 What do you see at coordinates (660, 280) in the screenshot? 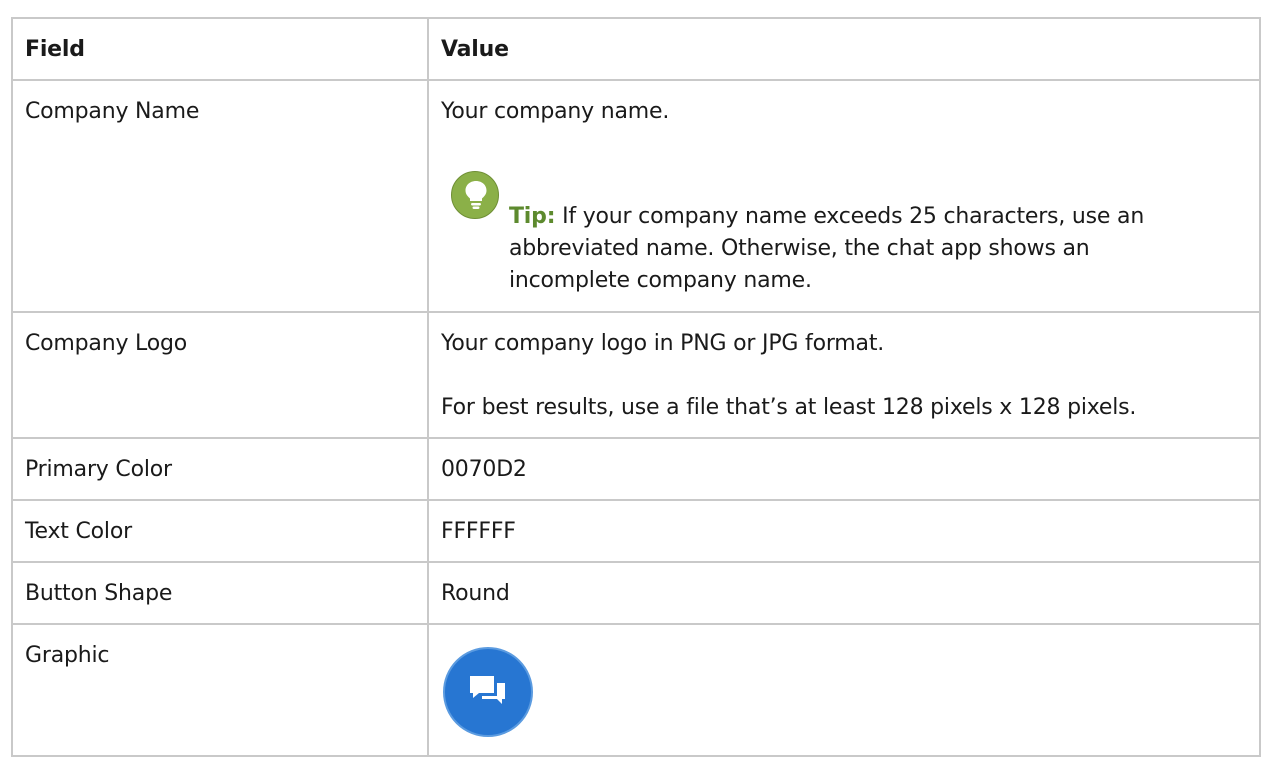
I see `tip-text-line-3: incomplete company name.` at bounding box center [660, 280].